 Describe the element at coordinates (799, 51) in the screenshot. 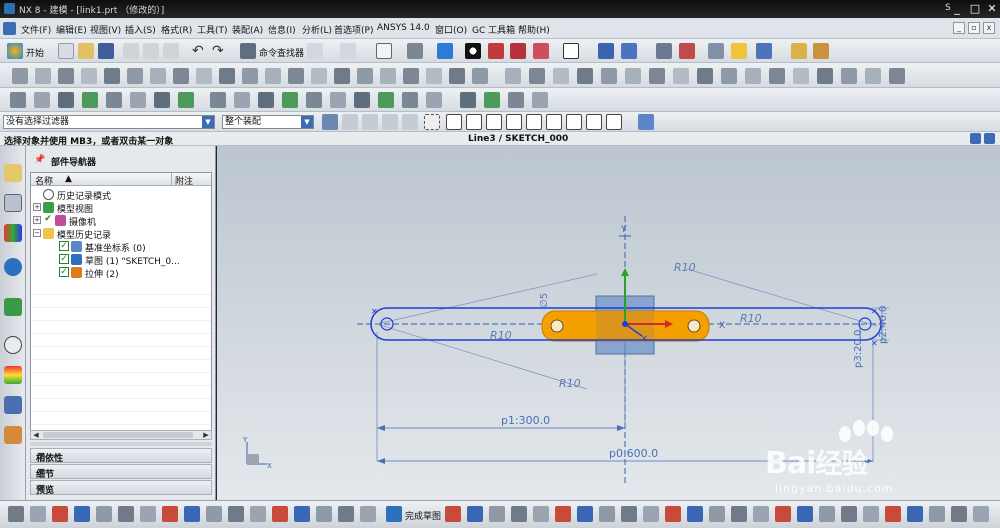

I see `tool-icon-d` at that location.